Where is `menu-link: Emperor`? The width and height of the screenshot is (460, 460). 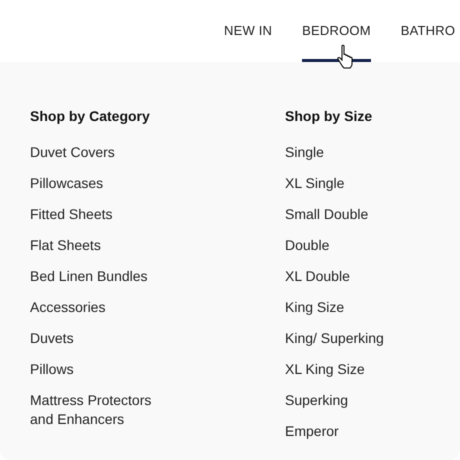
menu-link: Emperor is located at coordinates (312, 431).